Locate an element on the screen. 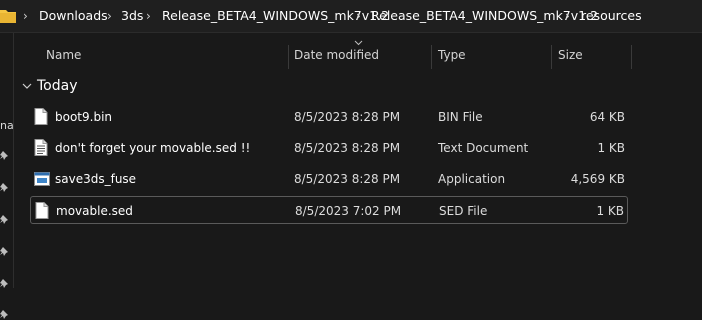 The height and width of the screenshot is (320, 702). pane-divider is located at coordinates (13, 160).